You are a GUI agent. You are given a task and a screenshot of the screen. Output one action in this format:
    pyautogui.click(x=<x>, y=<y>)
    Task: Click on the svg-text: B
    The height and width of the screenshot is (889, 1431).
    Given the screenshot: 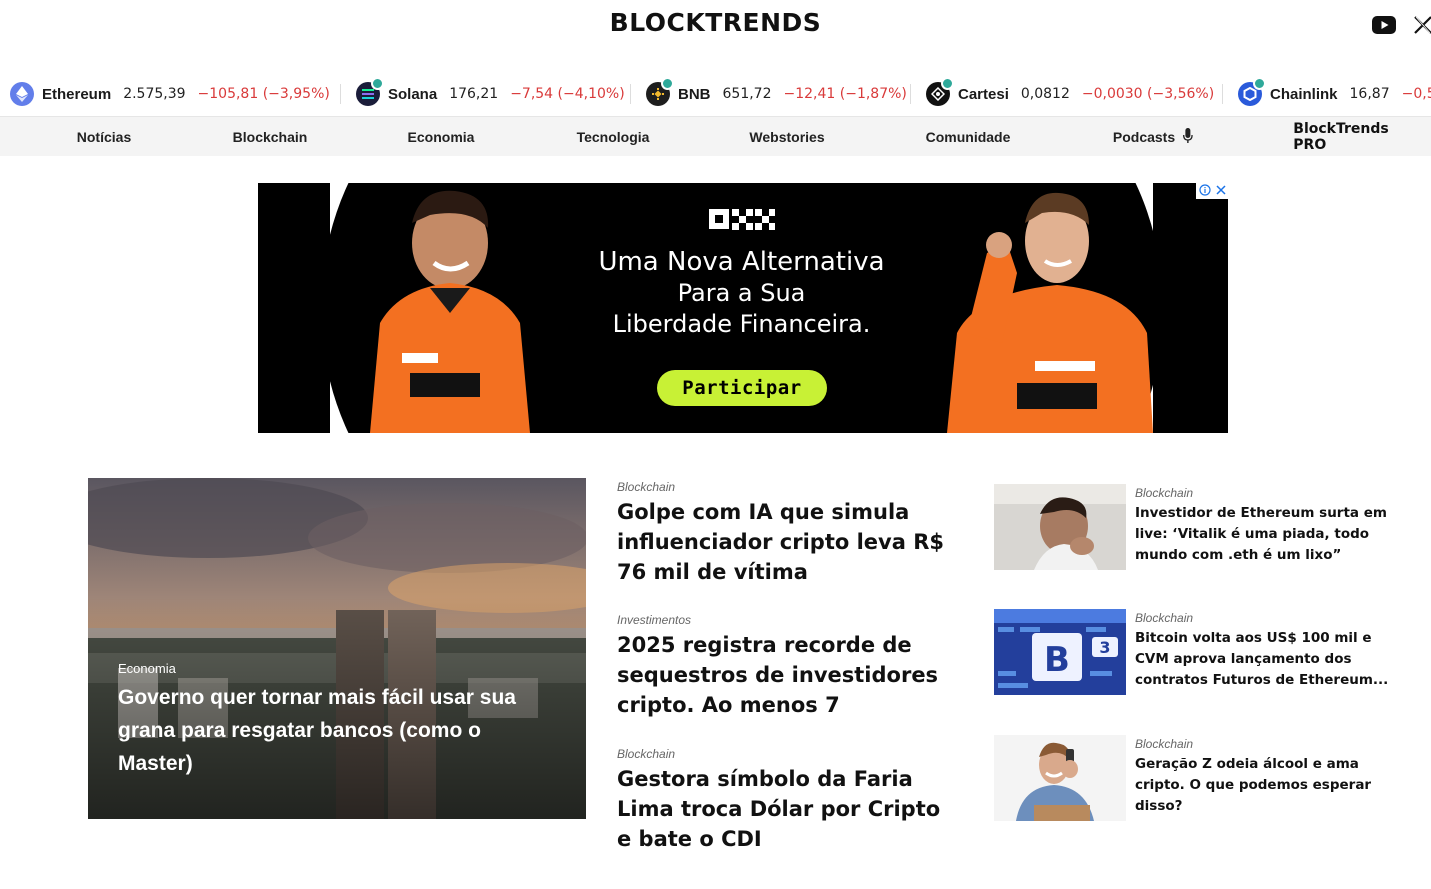 What is the action you would take?
    pyautogui.click(x=1057, y=660)
    